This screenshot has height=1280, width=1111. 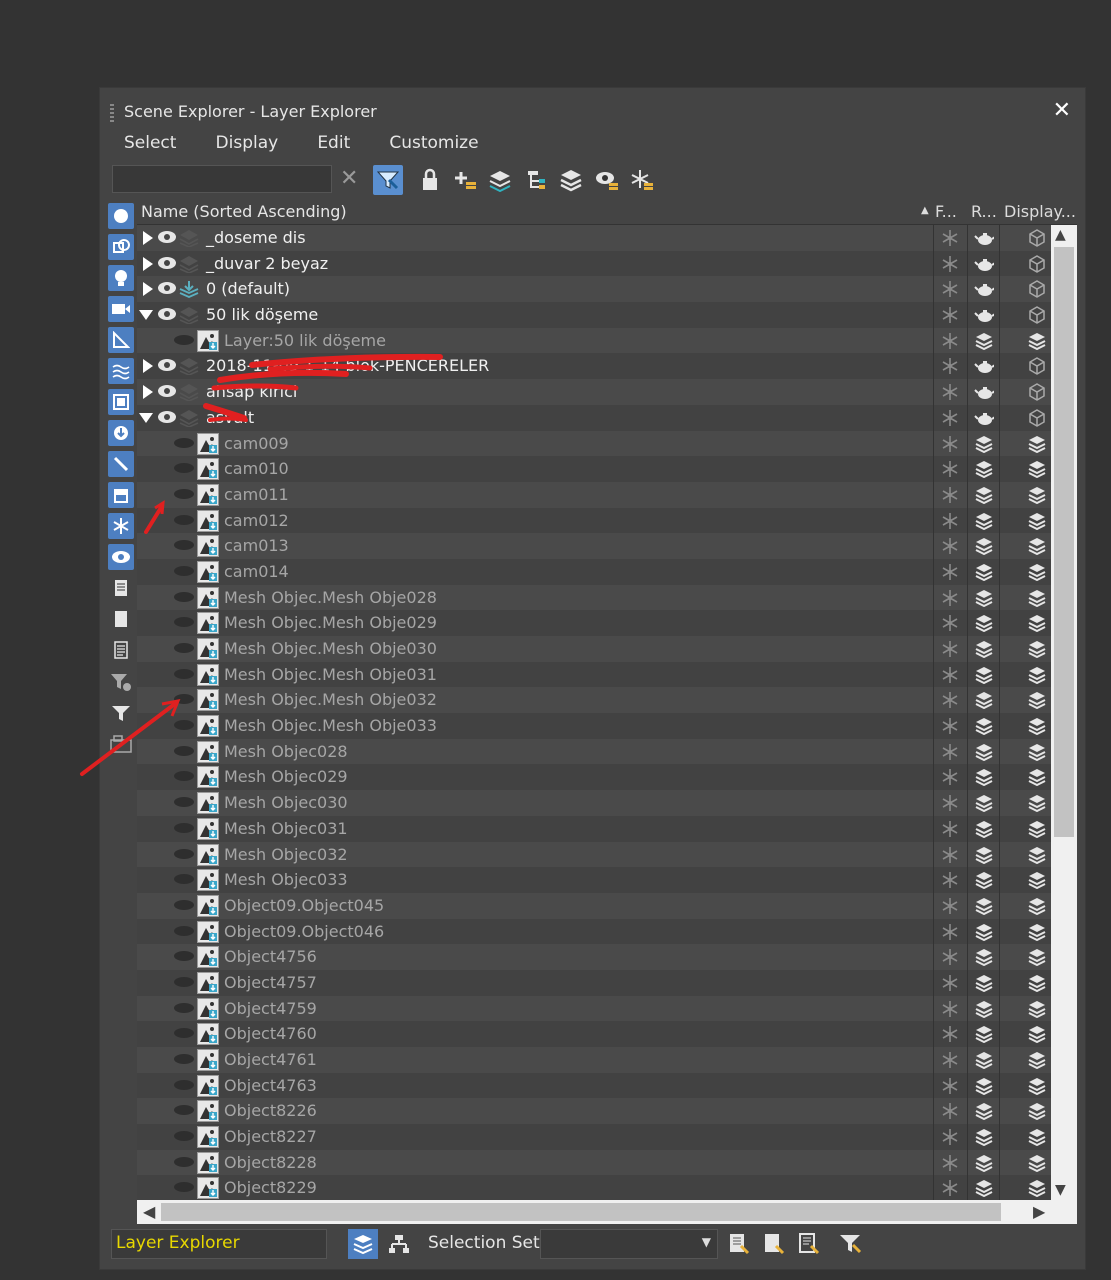 What do you see at coordinates (244, 211) in the screenshot?
I see `column-header-name: Name (Sorted Ascending)` at bounding box center [244, 211].